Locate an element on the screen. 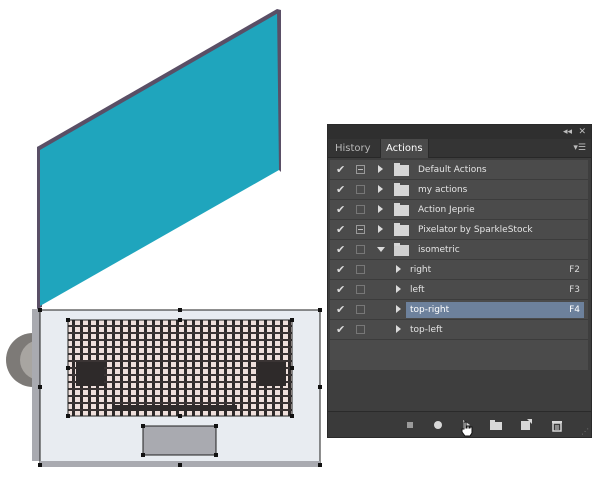 This screenshot has height=483, width=600. new-action-icon is located at coordinates (526, 425).